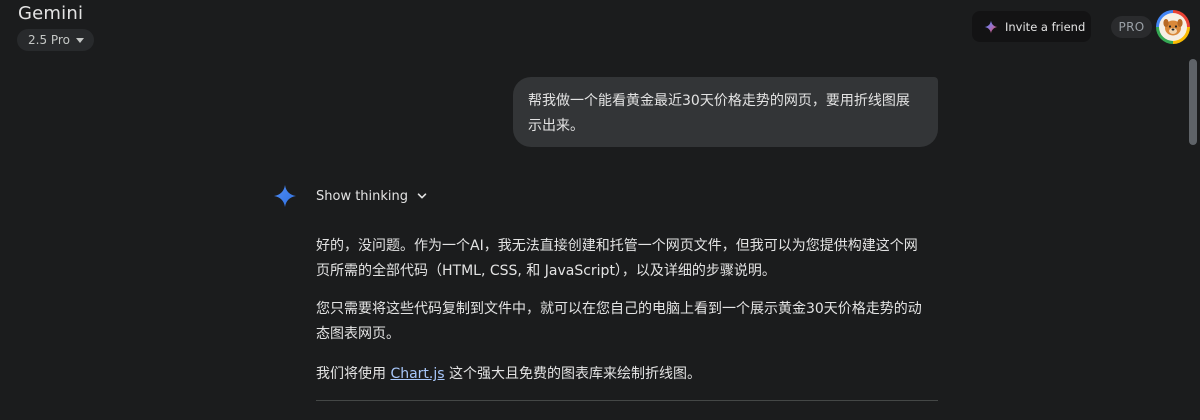 The image size is (1200, 420). What do you see at coordinates (417, 374) in the screenshot?
I see `chartjs-link: Chart.js` at bounding box center [417, 374].